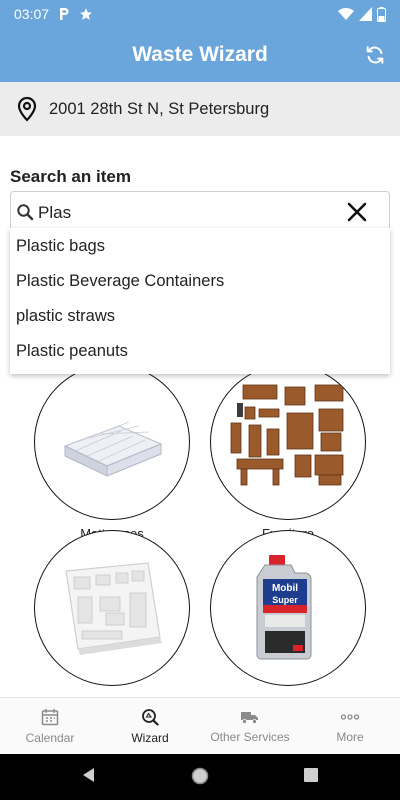 This screenshot has width=400, height=800. Describe the element at coordinates (350, 726) in the screenshot. I see `tab-more: More` at that location.